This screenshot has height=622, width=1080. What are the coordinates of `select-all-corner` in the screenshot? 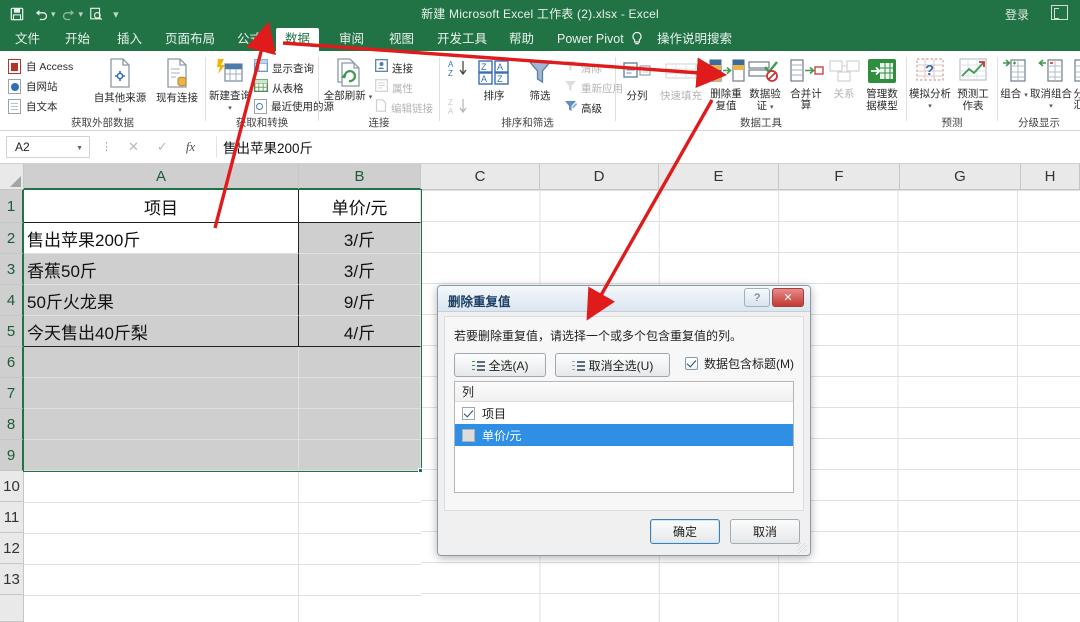 It's located at (12, 177).